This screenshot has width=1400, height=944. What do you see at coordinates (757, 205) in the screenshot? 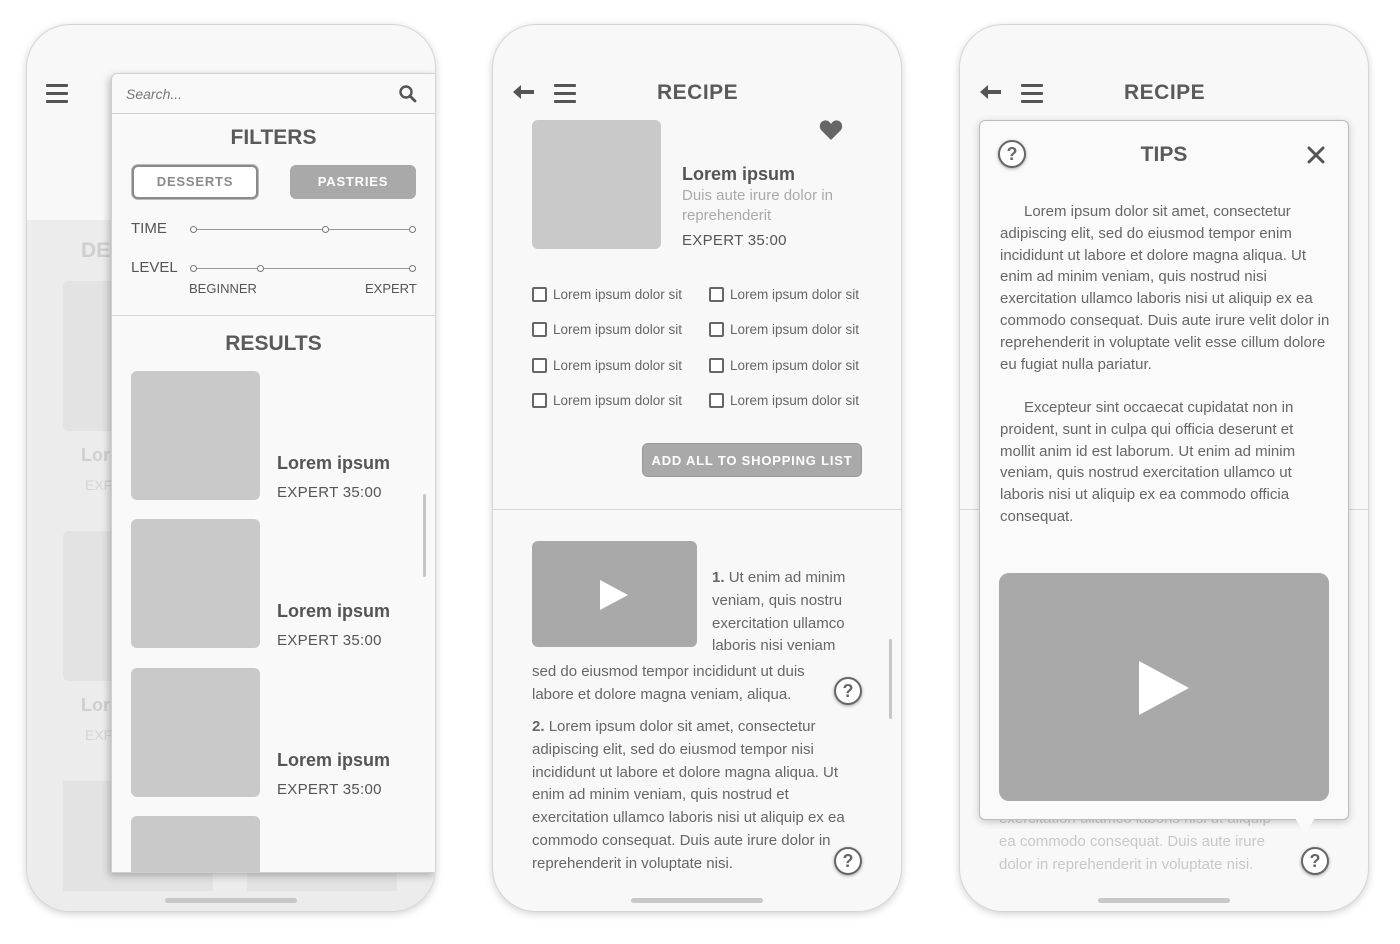
I see `recipe-subtitle: Duis aute irure dolor in reprehenderit` at bounding box center [757, 205].